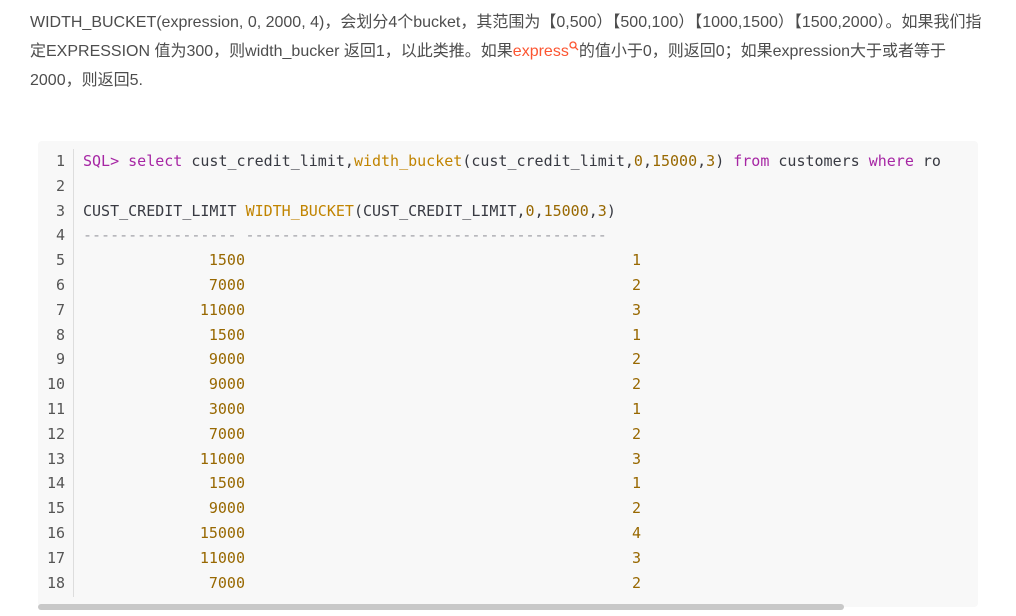 The height and width of the screenshot is (616, 1016). Describe the element at coordinates (55, 508) in the screenshot. I see `line-number: 15` at that location.